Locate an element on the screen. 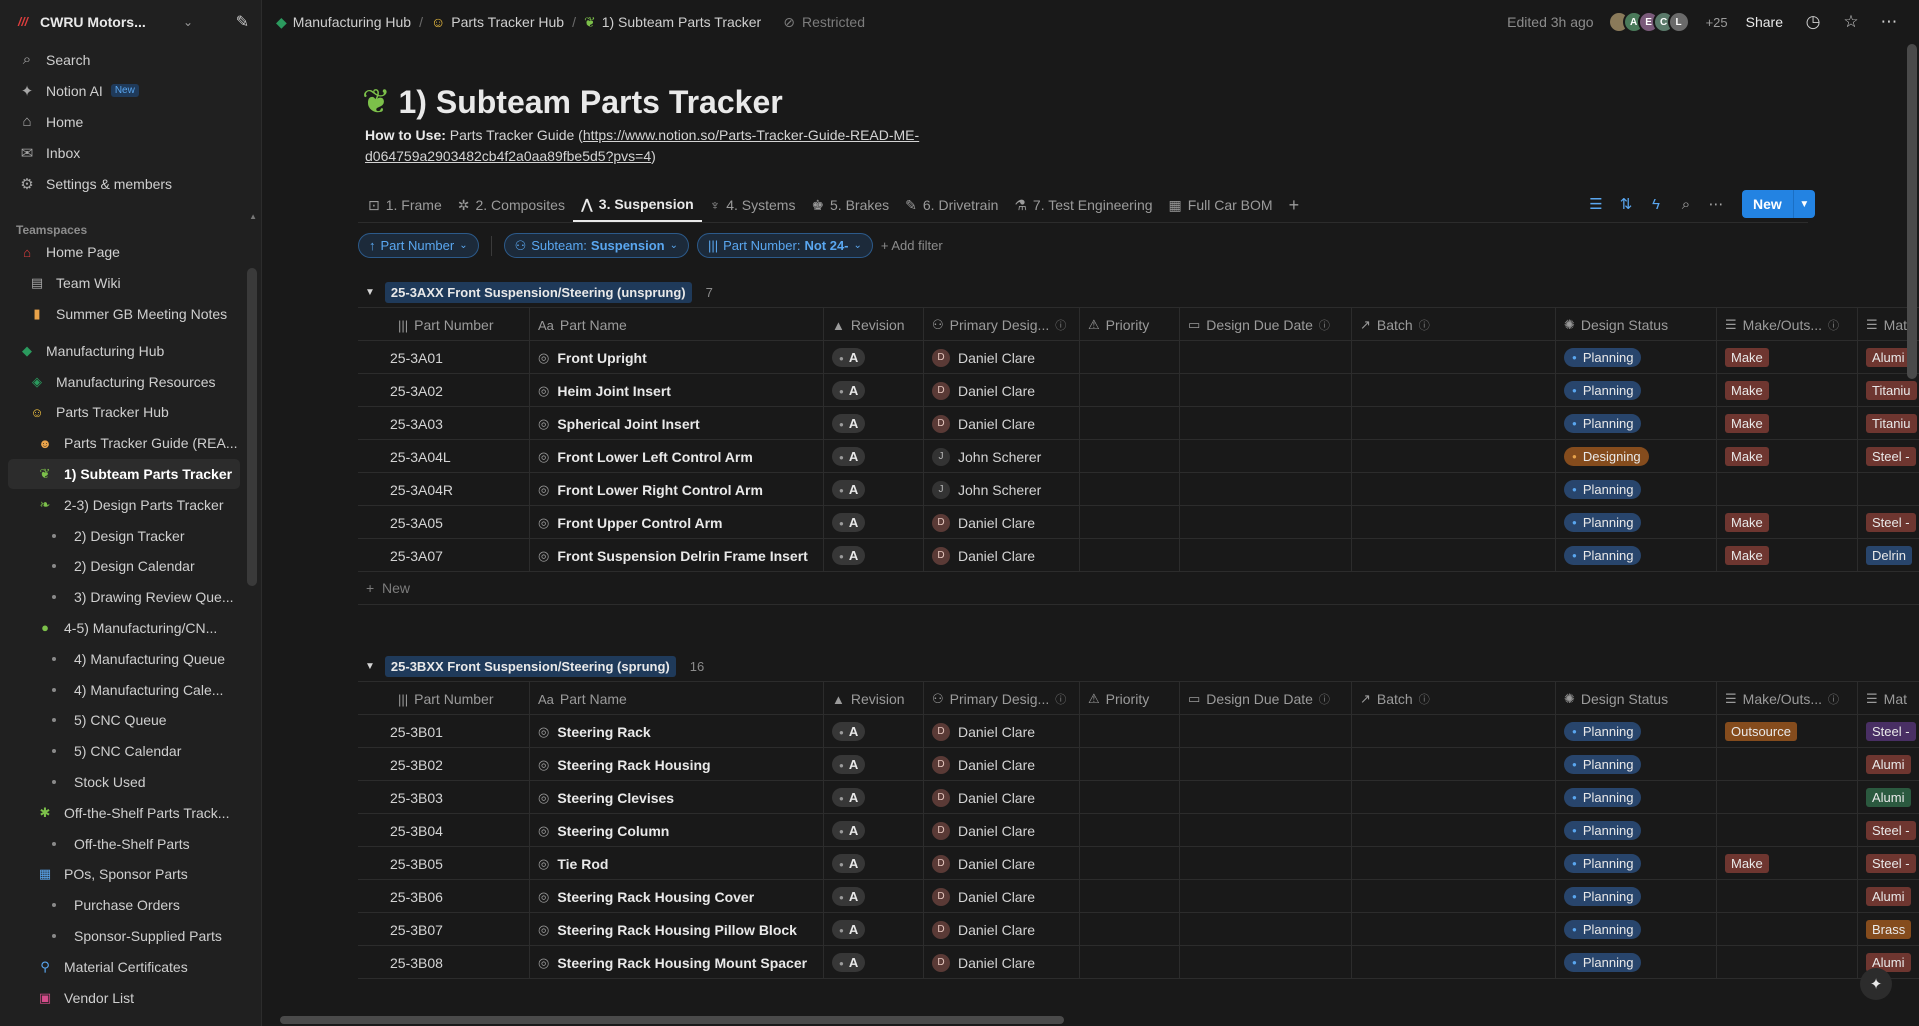  new-page-icon: ✎ is located at coordinates (242, 22).